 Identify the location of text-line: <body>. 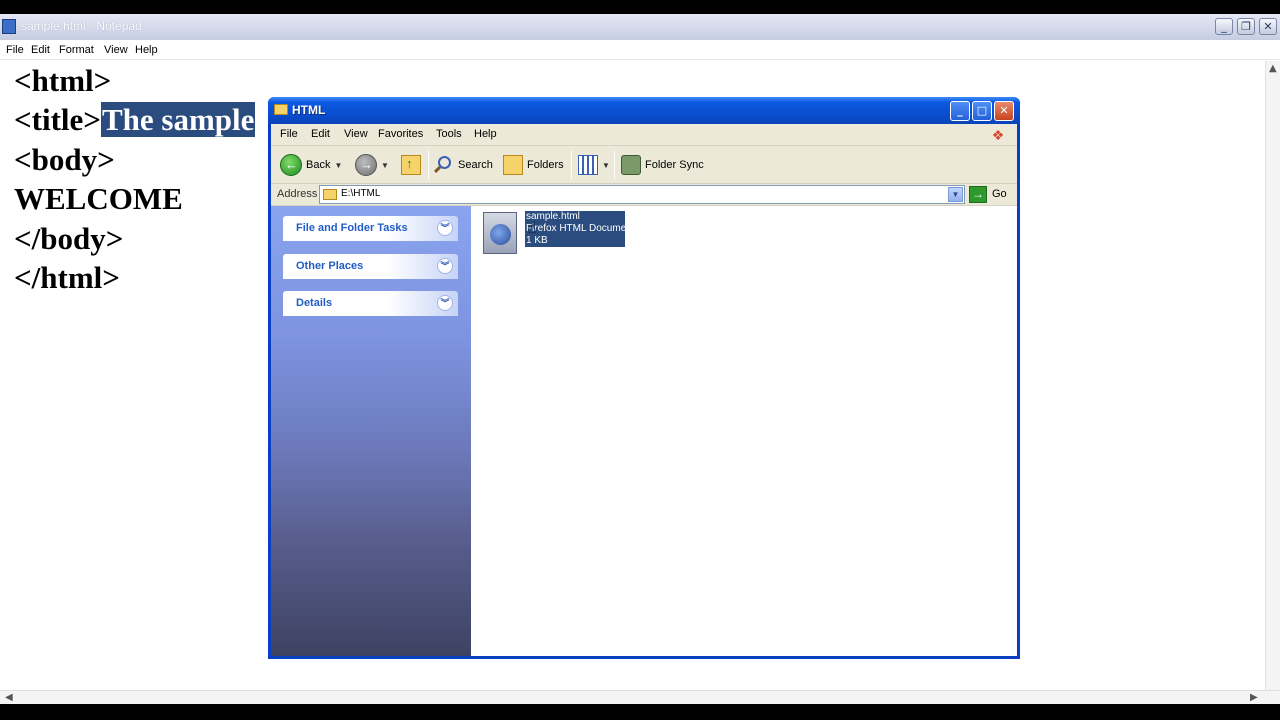
(64, 159).